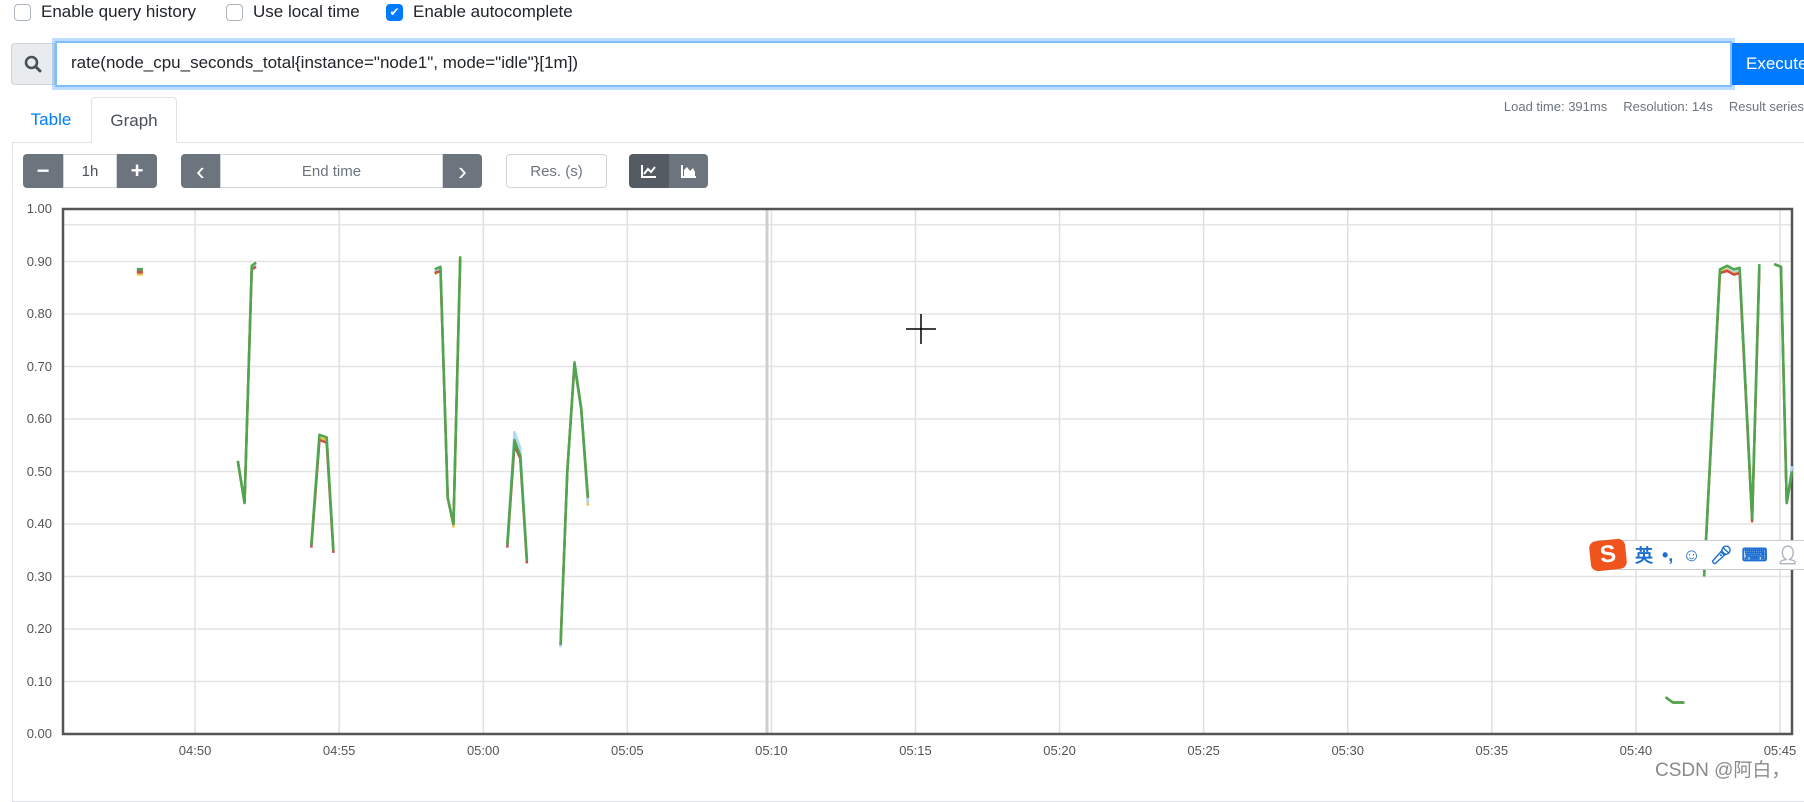  I want to click on y-tick-label: 0.70, so click(39, 366).